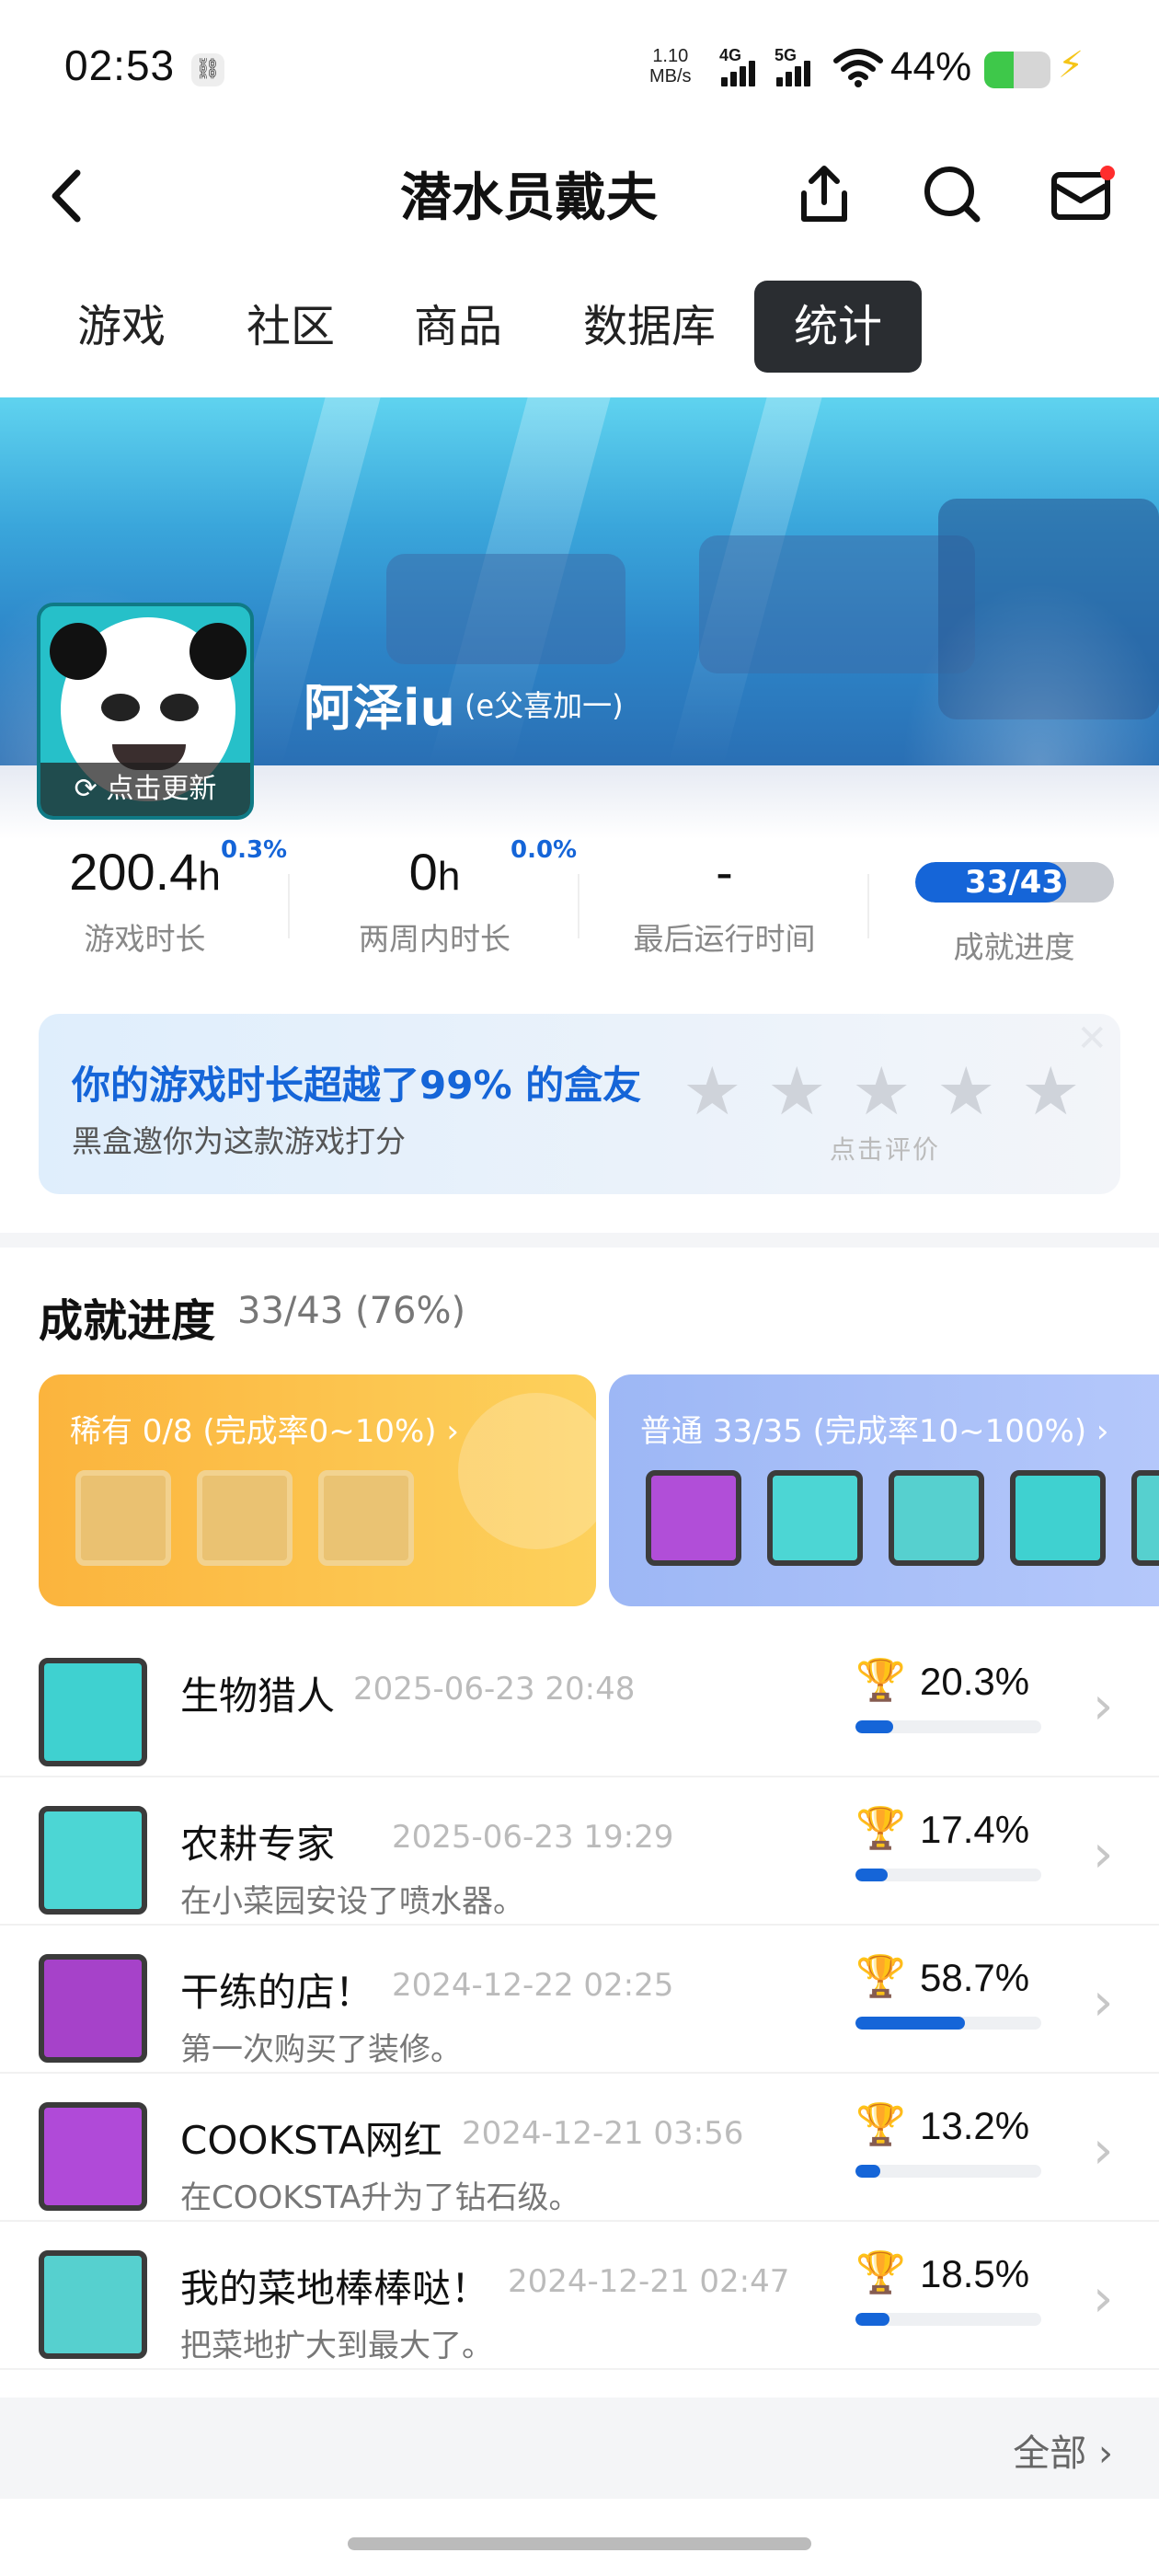  Describe the element at coordinates (885, 1149) in the screenshot. I see `rating-hint: 点击评价` at that location.